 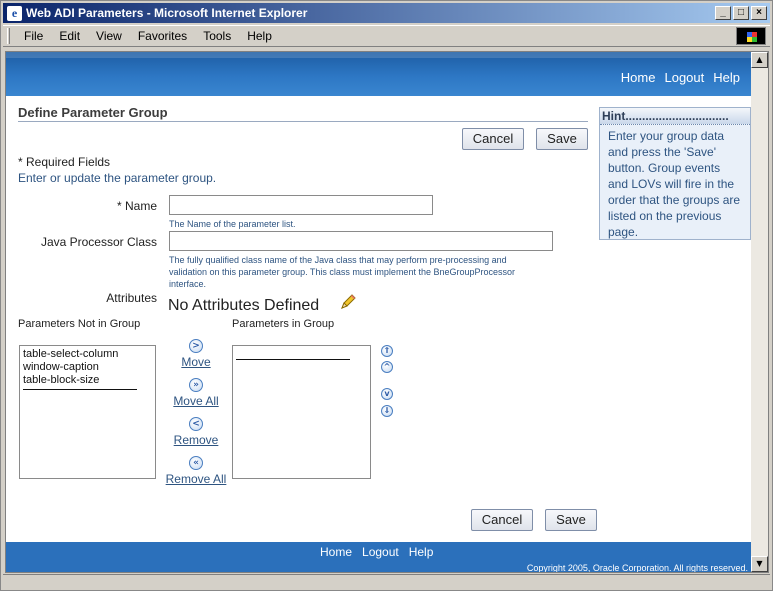 What do you see at coordinates (741, 13) in the screenshot?
I see `maximize-button: □` at bounding box center [741, 13].